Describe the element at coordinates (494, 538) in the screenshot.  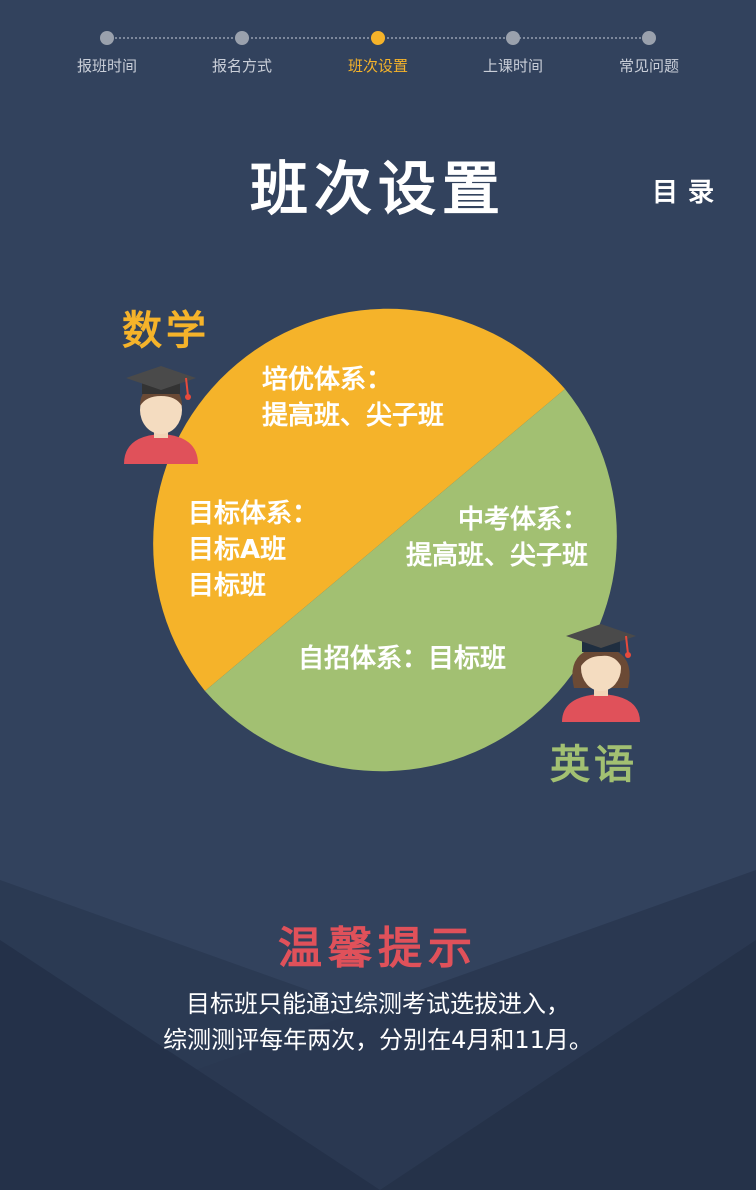
I see `english-right-text: 中考体系： 提高班、尖子班` at that location.